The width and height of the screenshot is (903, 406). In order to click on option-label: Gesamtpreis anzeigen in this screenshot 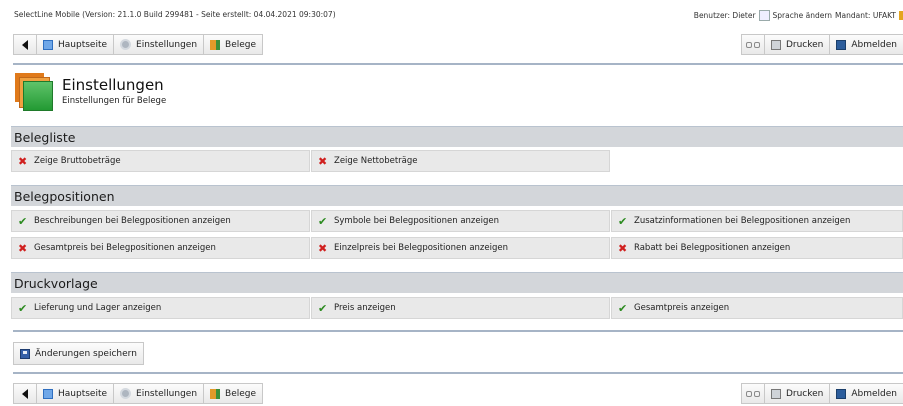, I will do `click(682, 308)`.